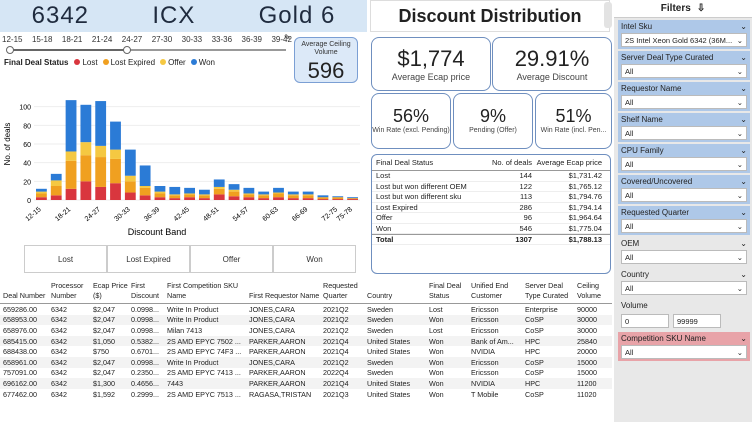  What do you see at coordinates (128, 62) in the screenshot?
I see `legend-item: Lost Expired` at bounding box center [128, 62].